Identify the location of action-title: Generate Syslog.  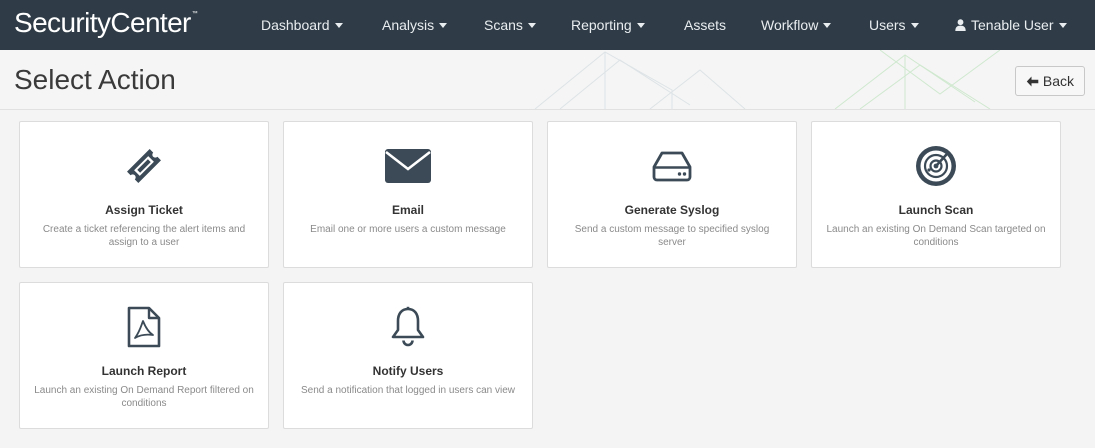
(672, 210).